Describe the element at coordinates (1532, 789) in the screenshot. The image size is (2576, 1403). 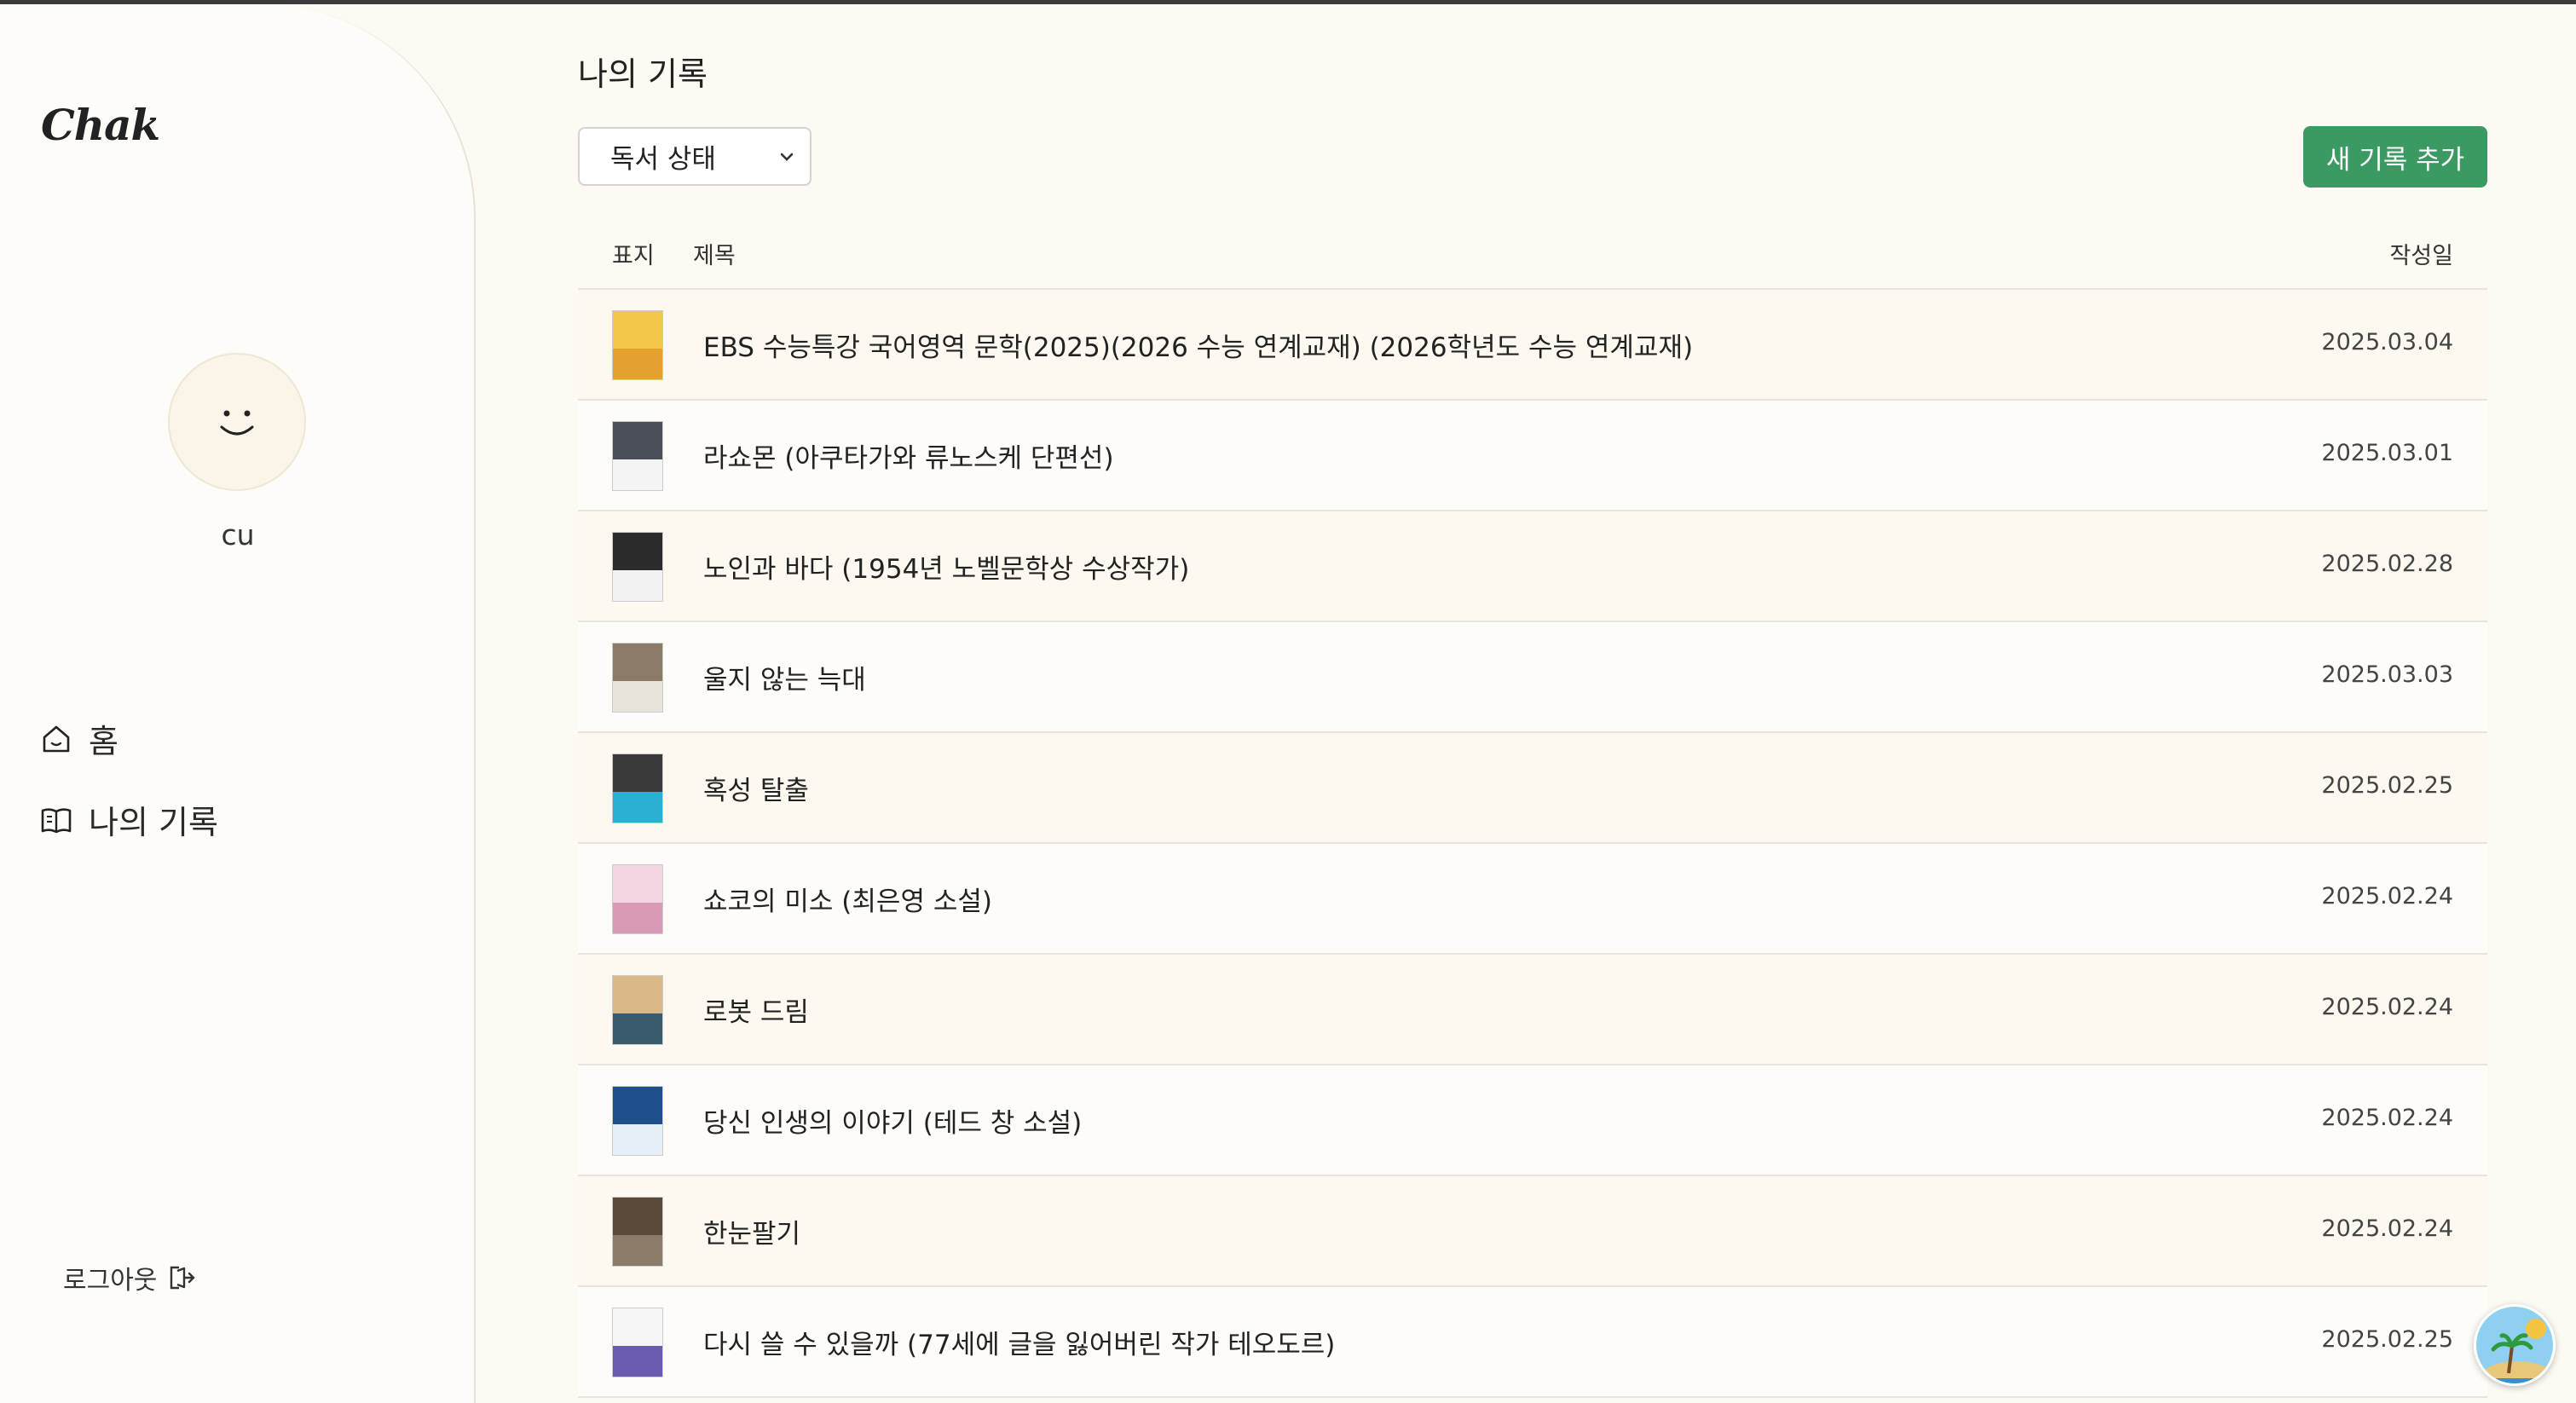
I see `table-row: 혹성 탈출 2025.02.25` at that location.